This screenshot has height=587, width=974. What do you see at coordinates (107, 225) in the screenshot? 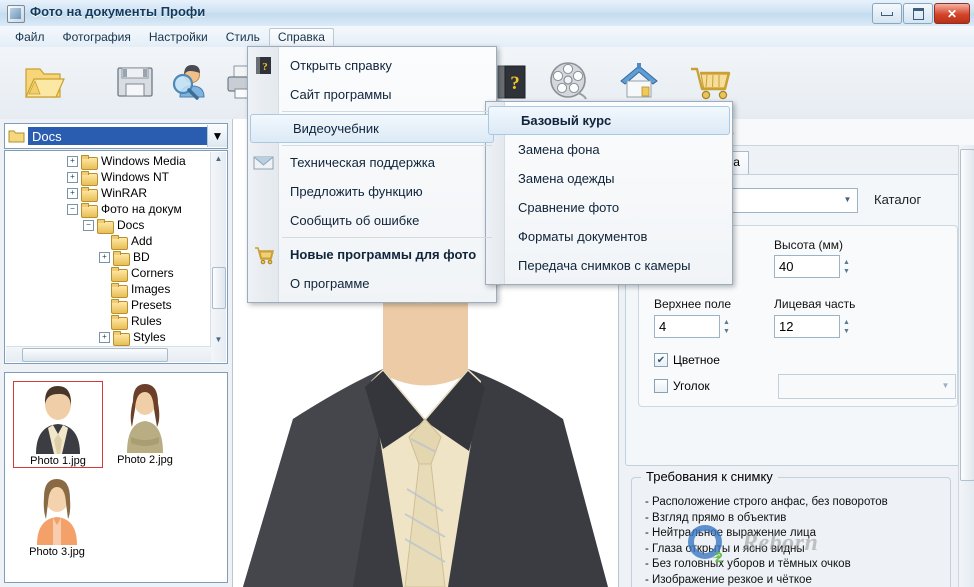
I see `tree-item: − Docs` at bounding box center [107, 225].